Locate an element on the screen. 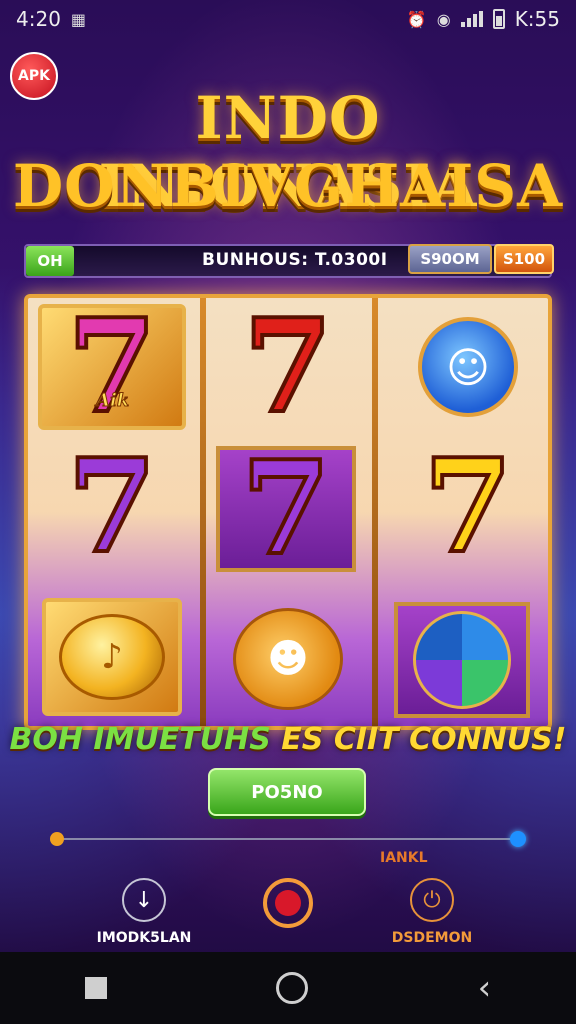  info-bar: OH BUNHOUS: T.0300I S90OM S100 is located at coordinates (289, 261).